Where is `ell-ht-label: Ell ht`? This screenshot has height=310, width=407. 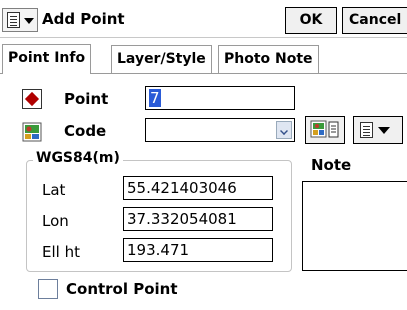
ell-ht-label: Ell ht is located at coordinates (61, 252).